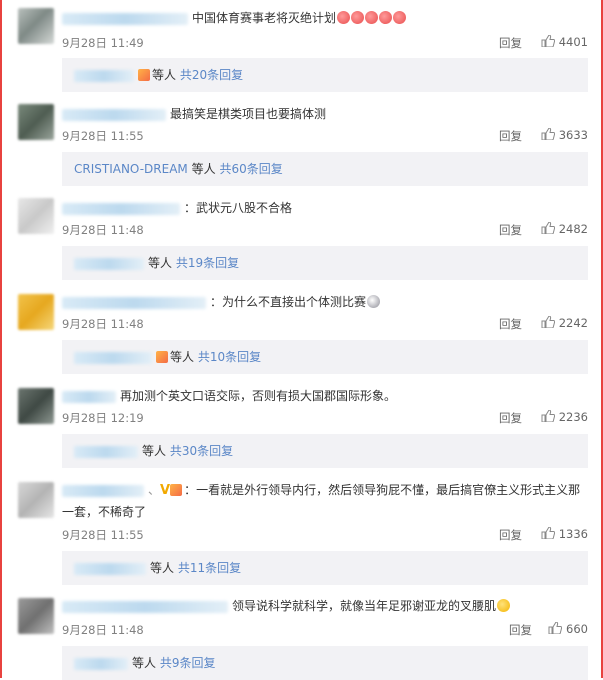 Image resolution: width=603 pixels, height=680 pixels. Describe the element at coordinates (264, 18) in the screenshot. I see `comment-text: 中国体育赛事老将灭绝计划` at that location.